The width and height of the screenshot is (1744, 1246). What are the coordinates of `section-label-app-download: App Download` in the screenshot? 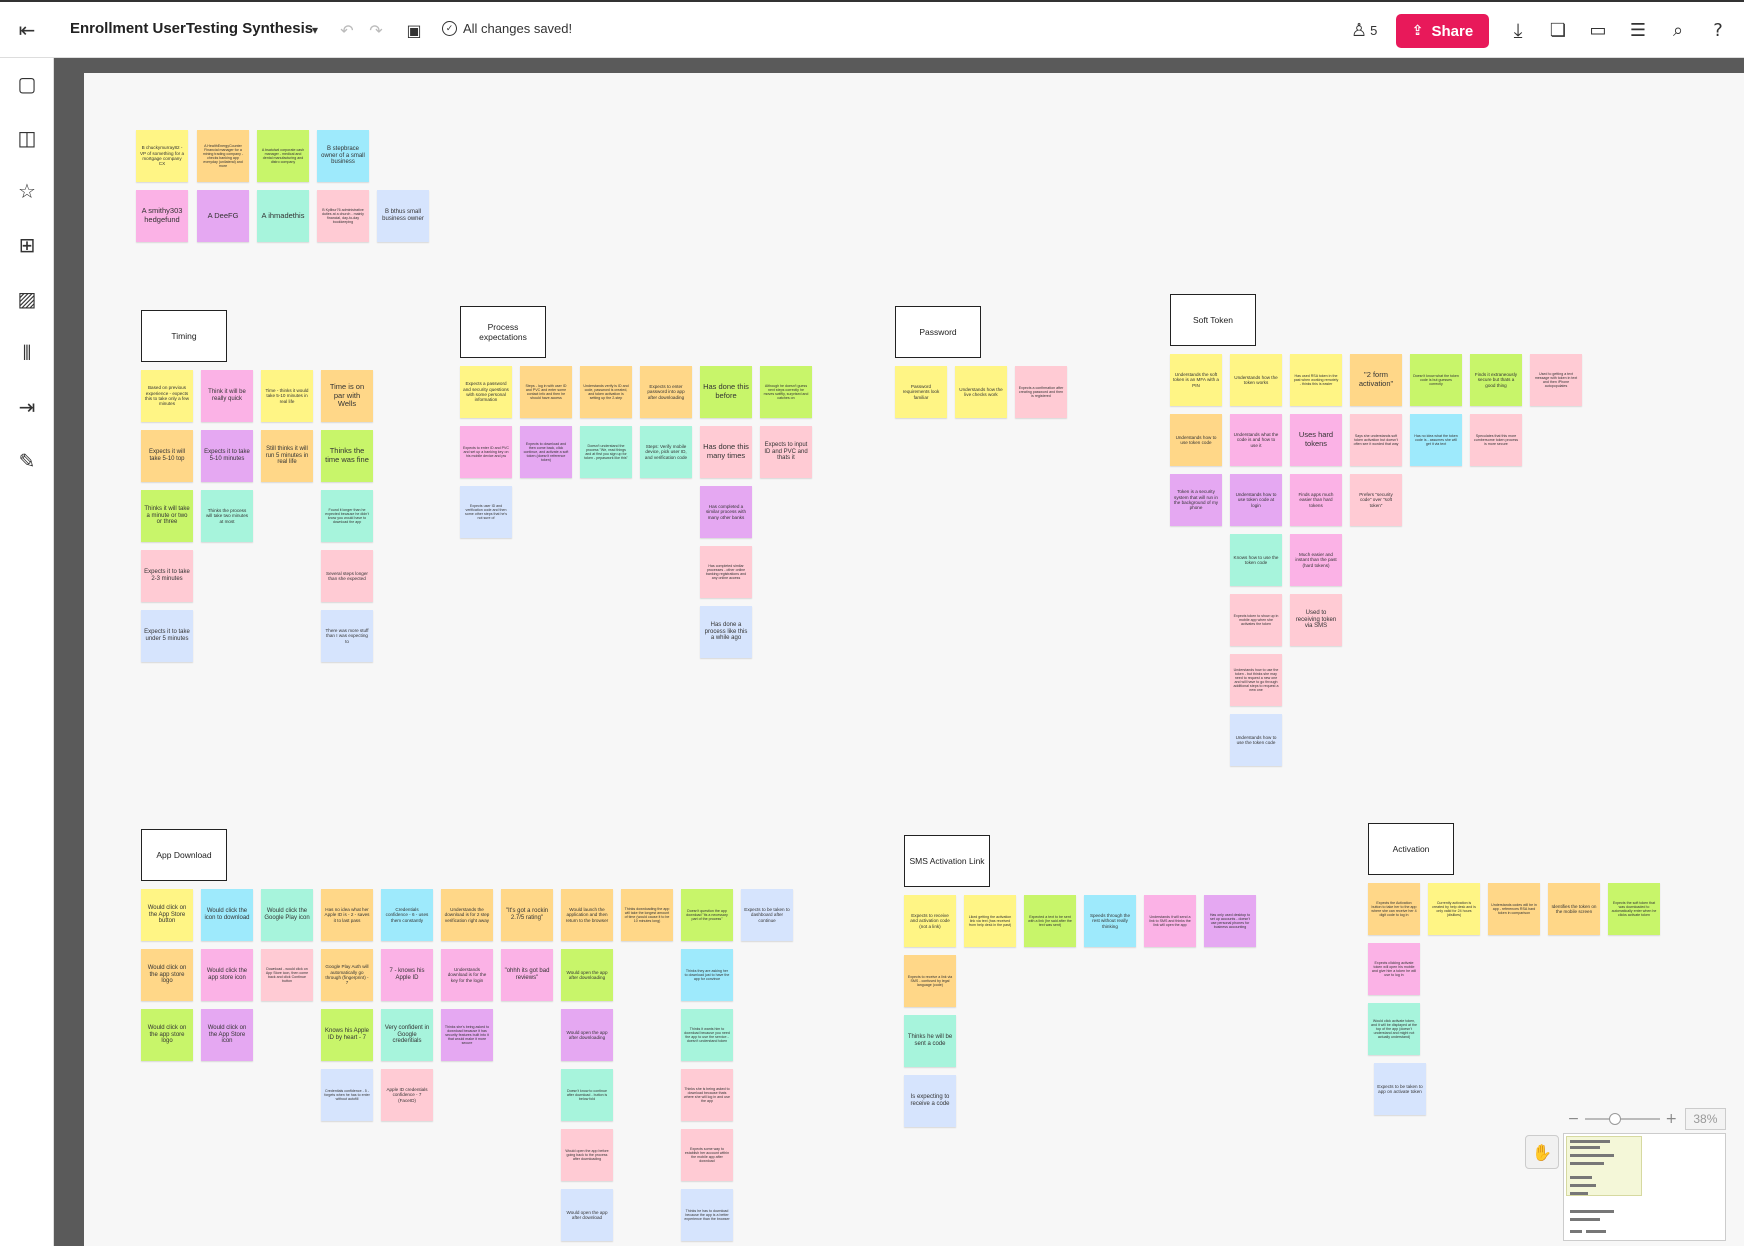 It's located at (184, 855).